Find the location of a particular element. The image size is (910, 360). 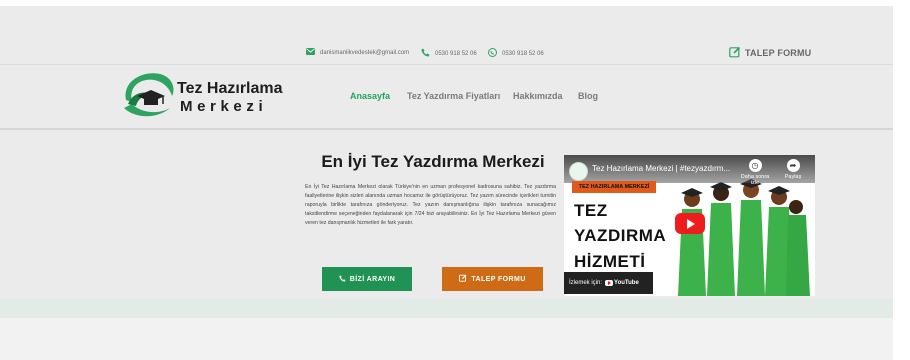

right-margin is located at coordinates (901, 180).